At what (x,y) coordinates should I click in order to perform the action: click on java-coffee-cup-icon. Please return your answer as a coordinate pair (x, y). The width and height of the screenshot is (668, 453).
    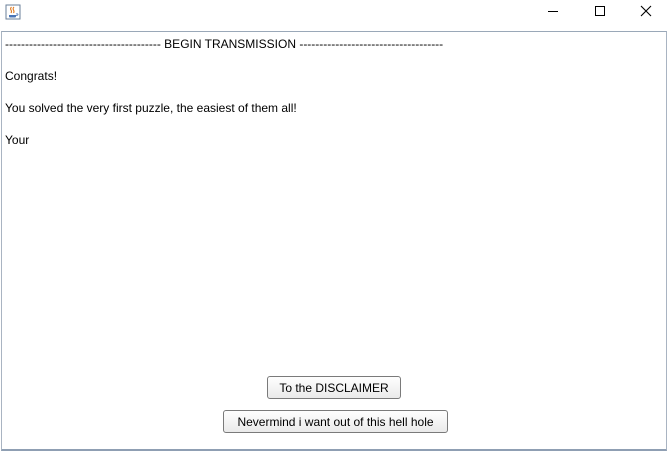
    Looking at the image, I should click on (13, 12).